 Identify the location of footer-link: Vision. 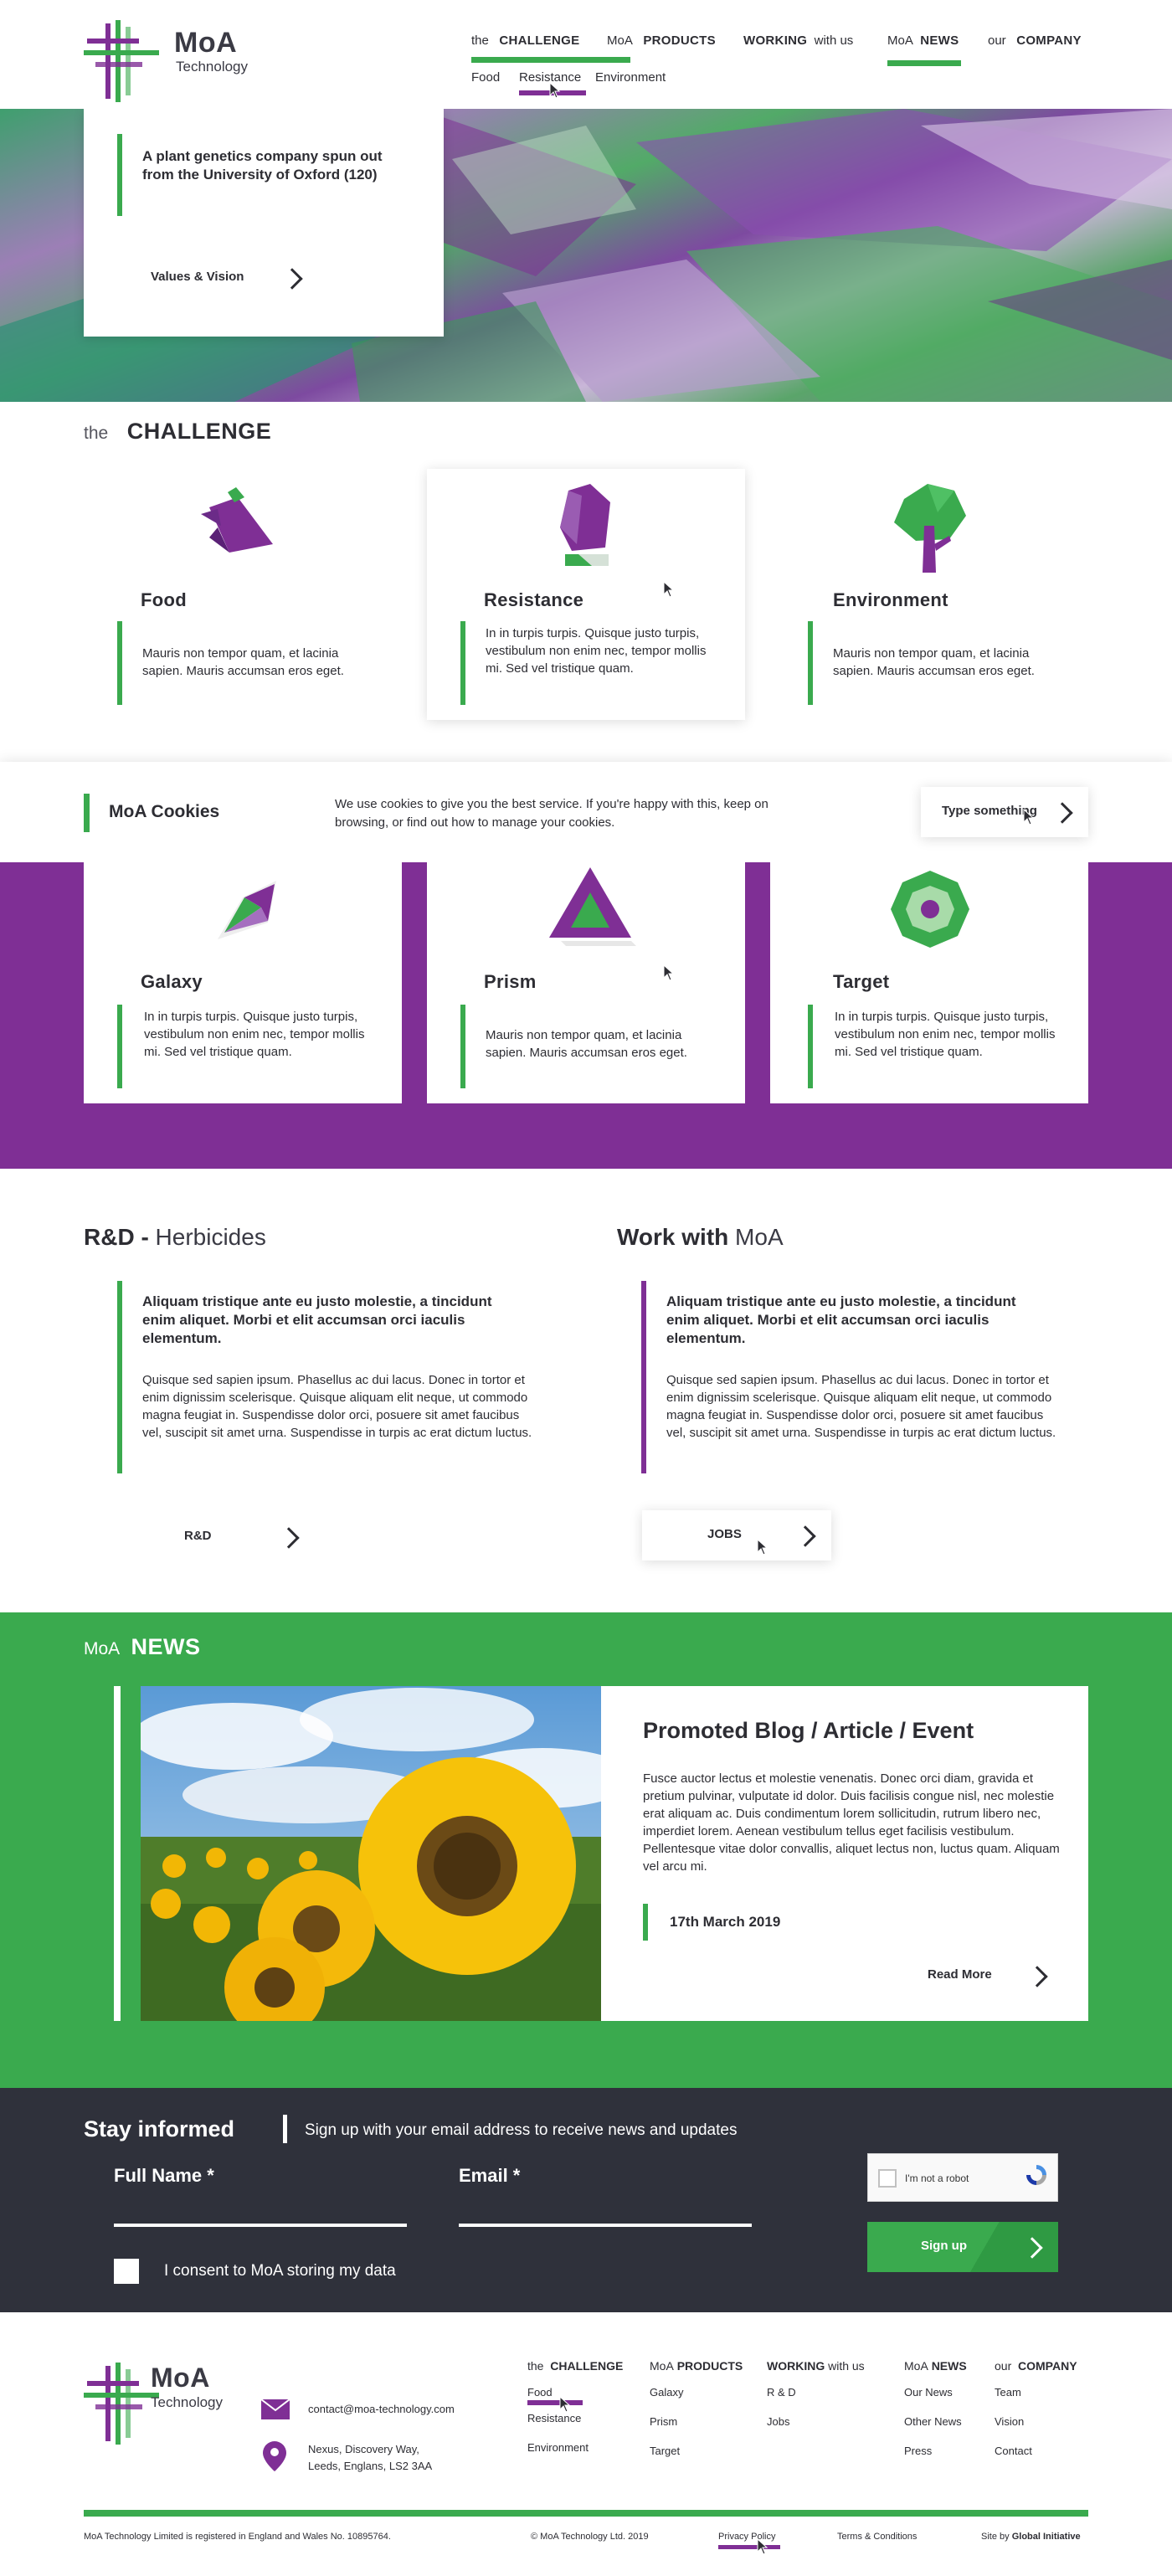
(1041, 2421).